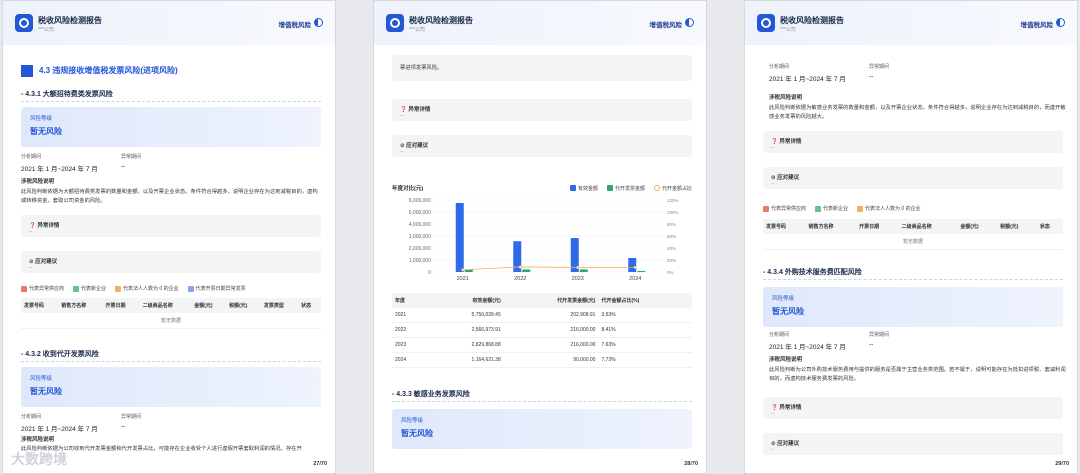 This screenshot has width=1080, height=474. Describe the element at coordinates (542, 360) in the screenshot. I see `table-row: 2024 1,164,621.38 90,000.00 7.73%` at that location.